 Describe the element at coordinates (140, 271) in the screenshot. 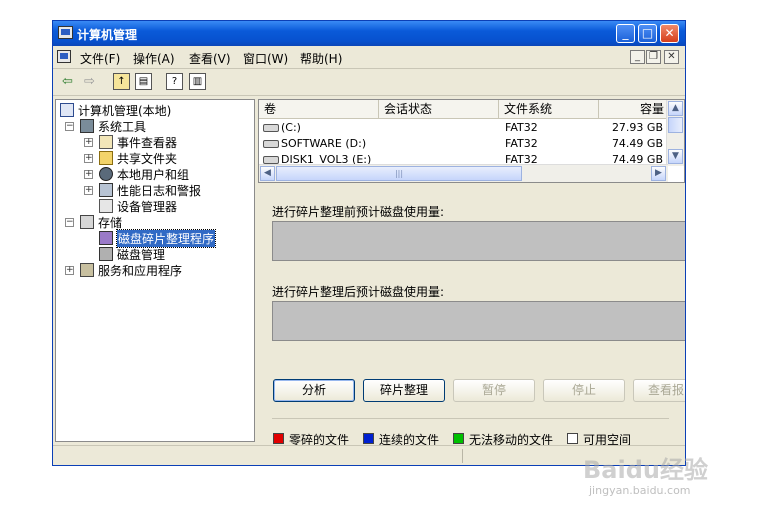

I see `tree-item-label: 服务和应用程序` at that location.